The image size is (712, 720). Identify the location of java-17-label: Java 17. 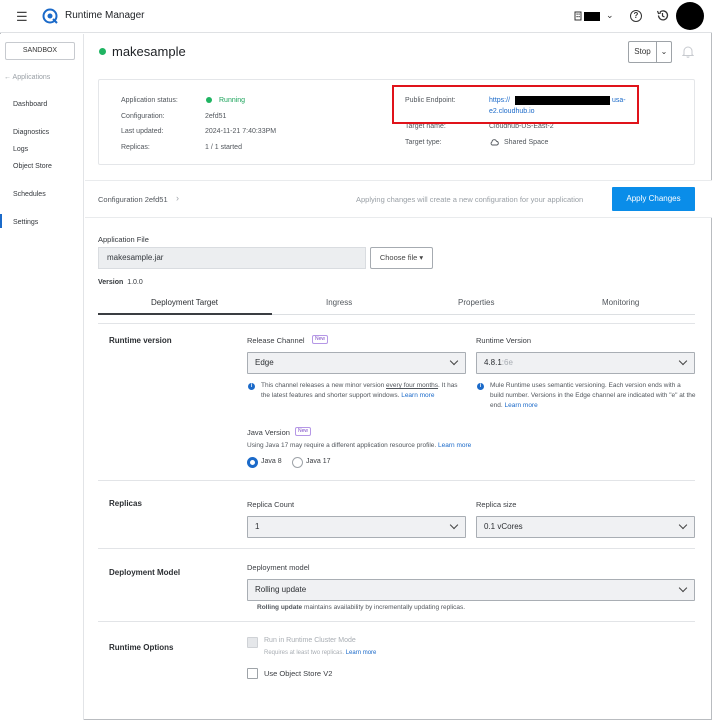
(318, 461).